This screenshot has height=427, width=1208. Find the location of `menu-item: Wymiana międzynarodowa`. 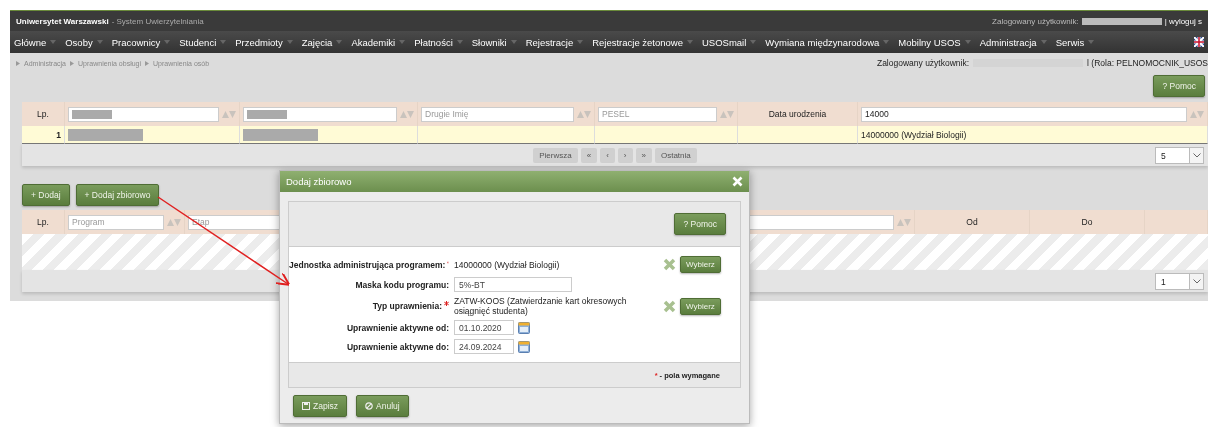

menu-item: Wymiana międzynarodowa is located at coordinates (822, 42).